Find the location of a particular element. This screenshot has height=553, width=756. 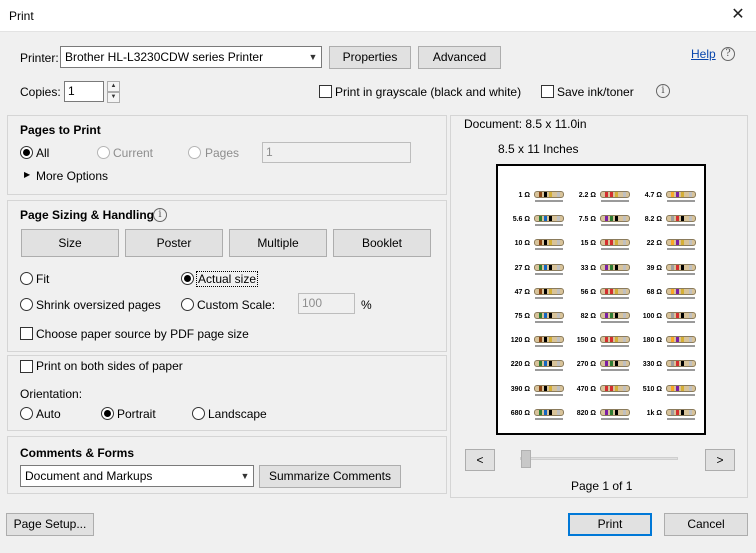

portrait-radio is located at coordinates (107, 413).